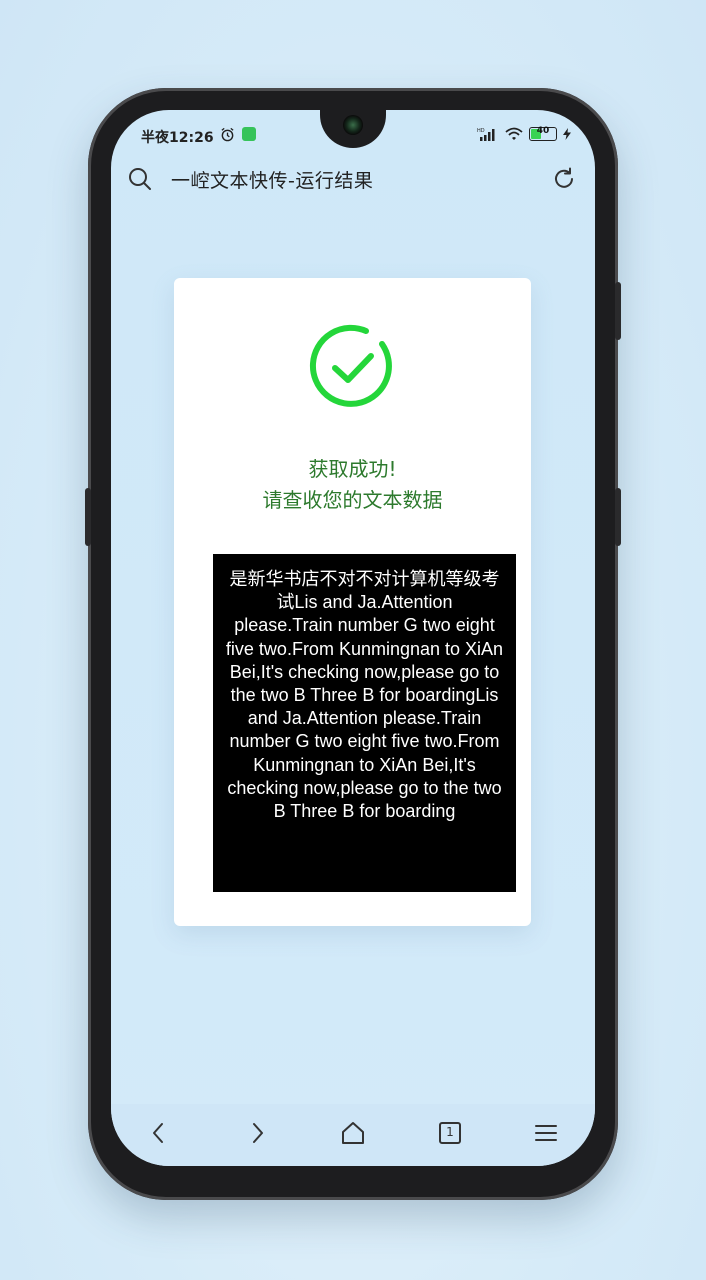 This screenshot has width=706, height=1280. What do you see at coordinates (177, 138) in the screenshot?
I see `status-time: 半夜12:26` at bounding box center [177, 138].